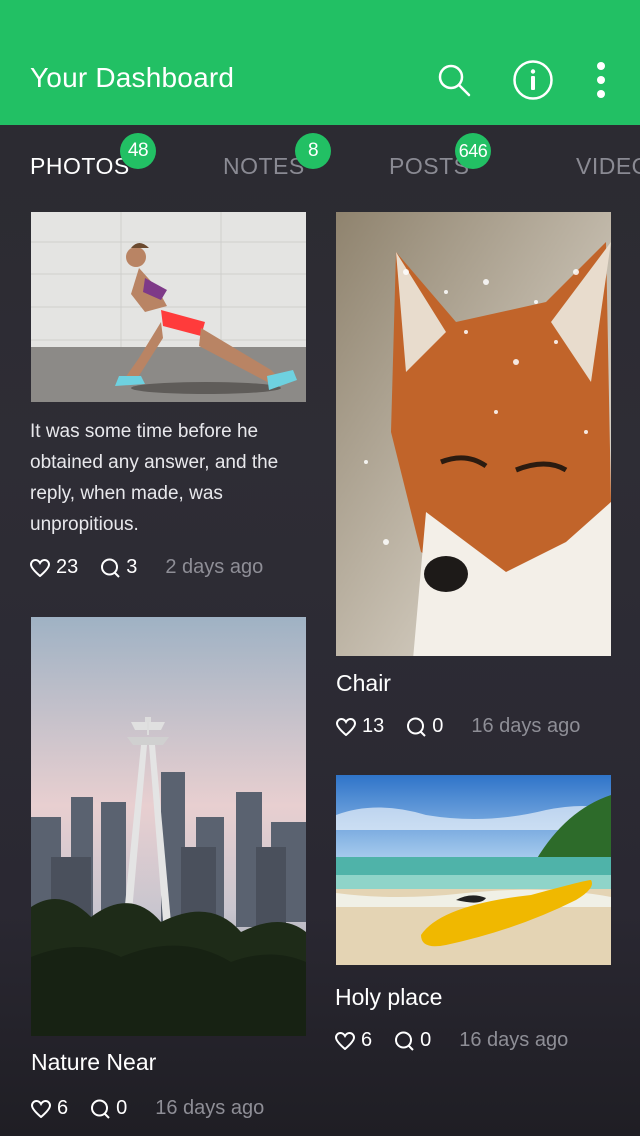  What do you see at coordinates (132, 77) in the screenshot?
I see `page-title: Your Dashboard` at bounding box center [132, 77].